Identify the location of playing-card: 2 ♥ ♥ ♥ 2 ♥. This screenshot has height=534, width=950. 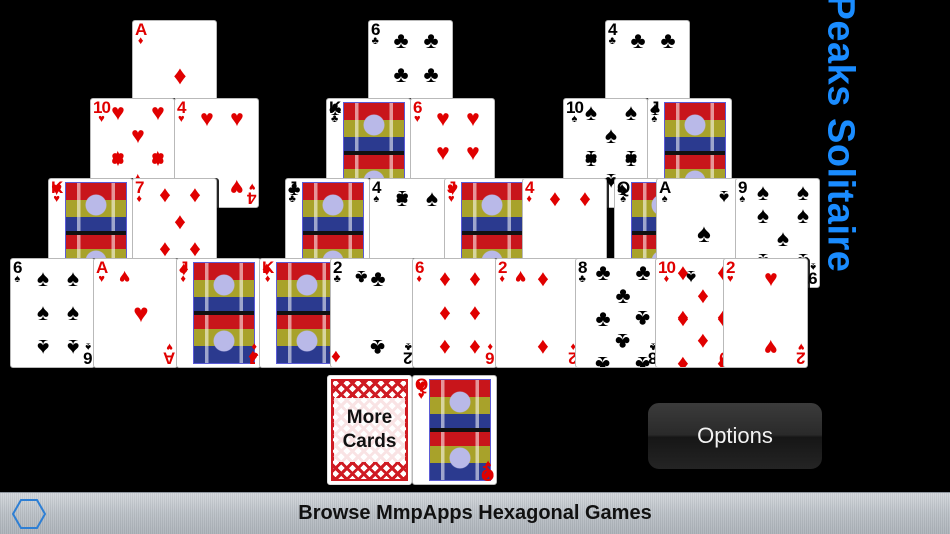
(765, 313).